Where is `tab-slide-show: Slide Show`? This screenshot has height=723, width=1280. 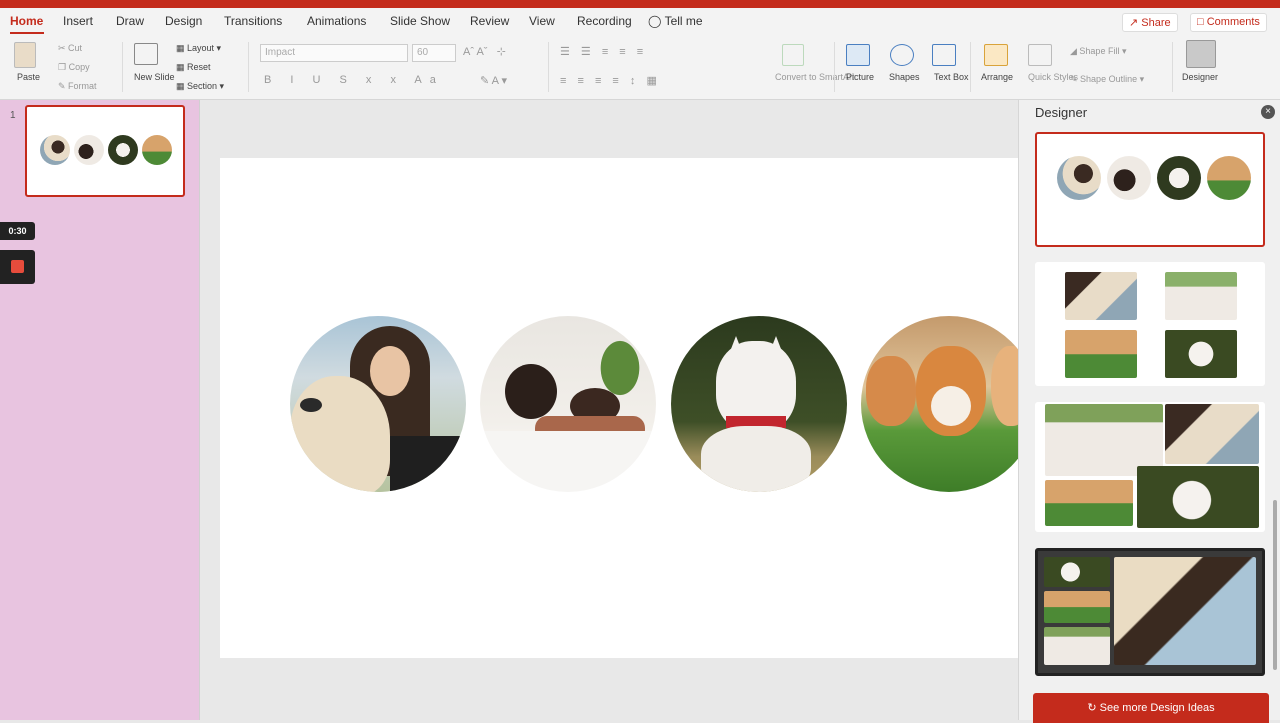 tab-slide-show: Slide Show is located at coordinates (420, 21).